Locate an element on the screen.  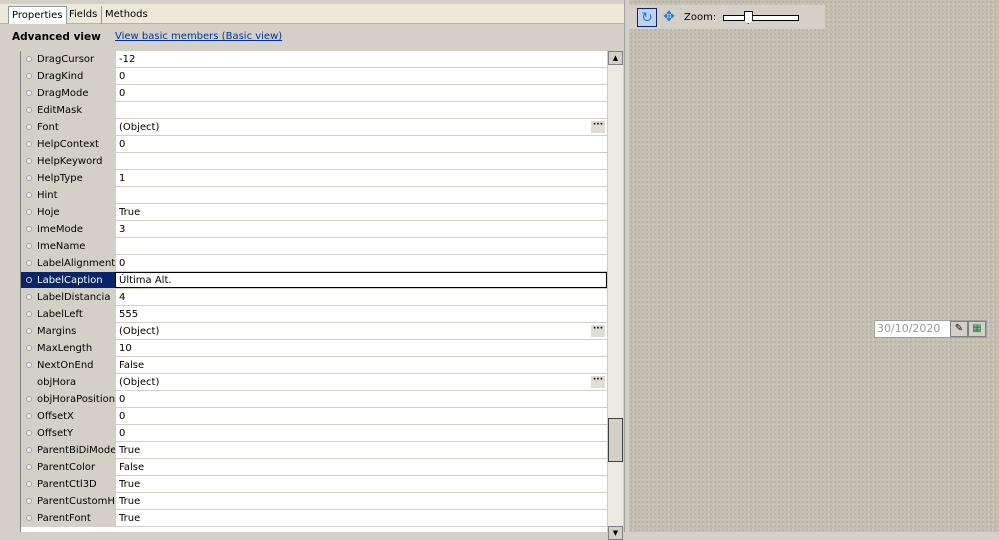
property-row: LabelDistancia 4 is located at coordinates (314, 297).